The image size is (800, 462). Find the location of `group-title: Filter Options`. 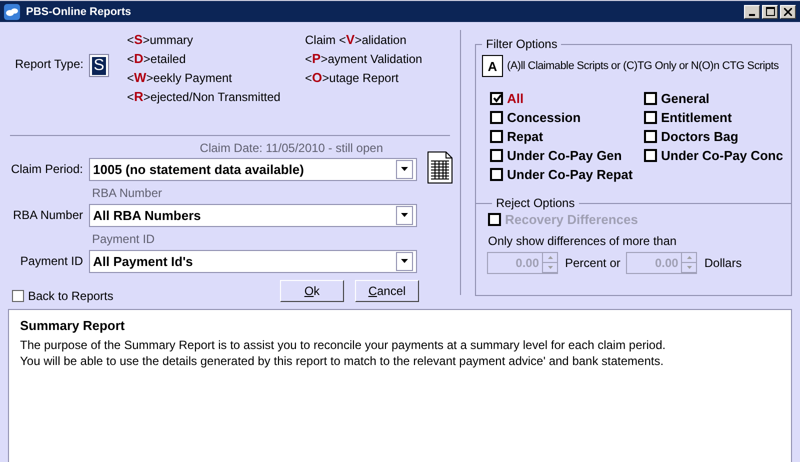

group-title: Filter Options is located at coordinates (521, 44).